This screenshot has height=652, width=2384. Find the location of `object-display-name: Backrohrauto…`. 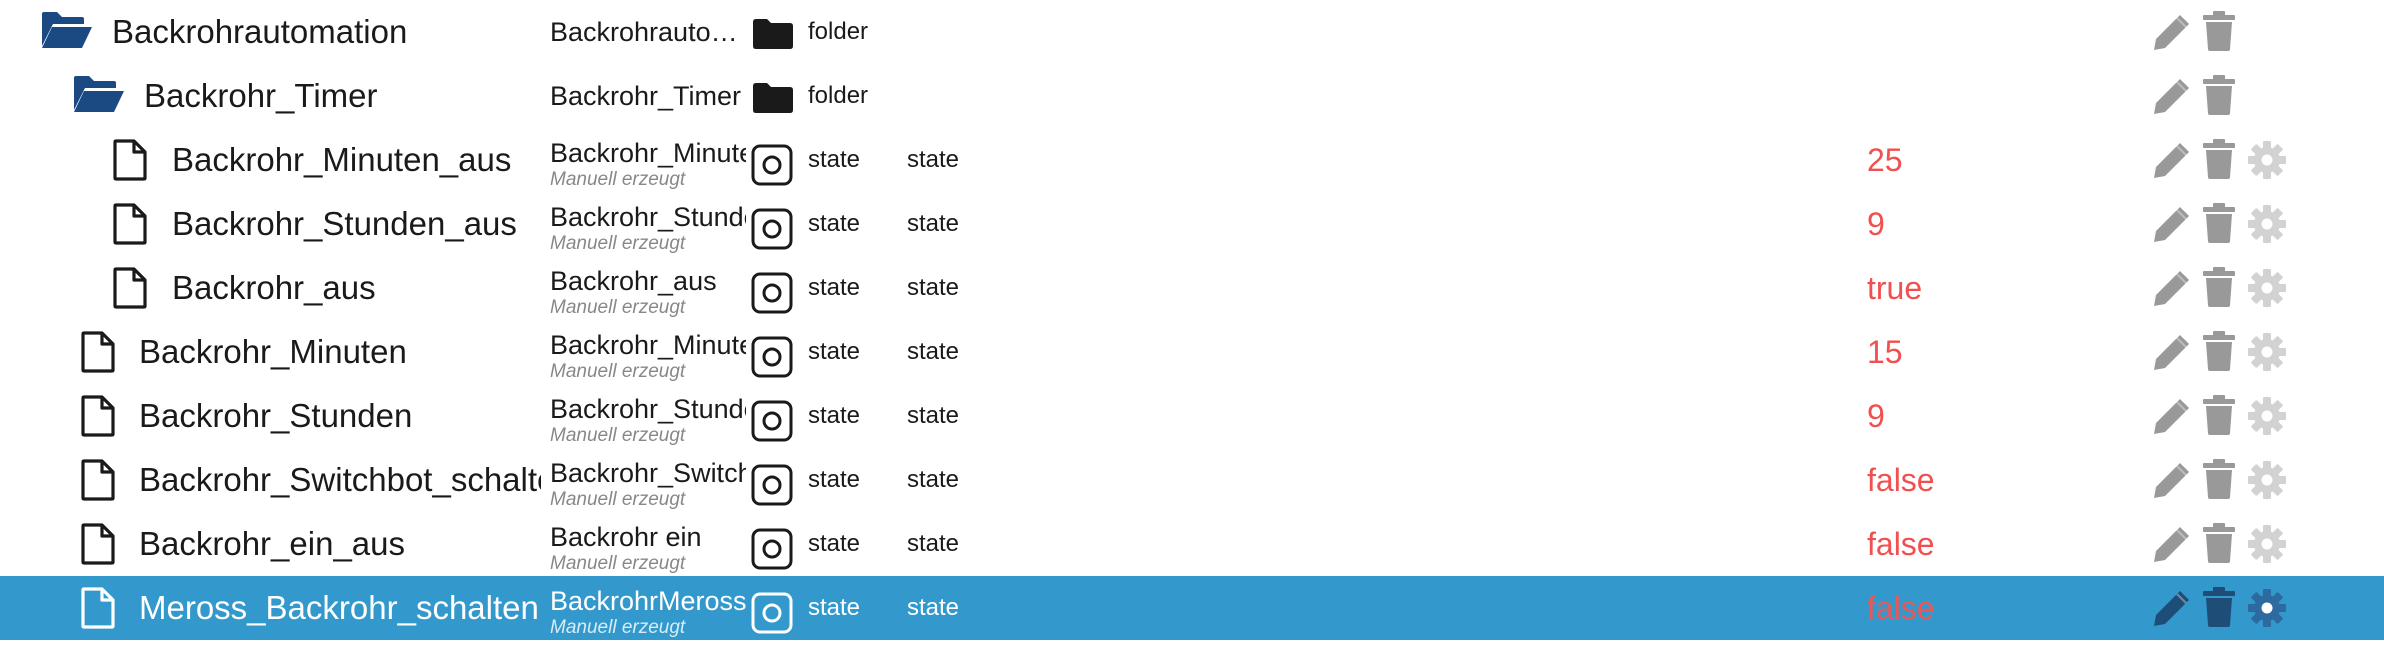

object-display-name: Backrohrauto… is located at coordinates (644, 32).